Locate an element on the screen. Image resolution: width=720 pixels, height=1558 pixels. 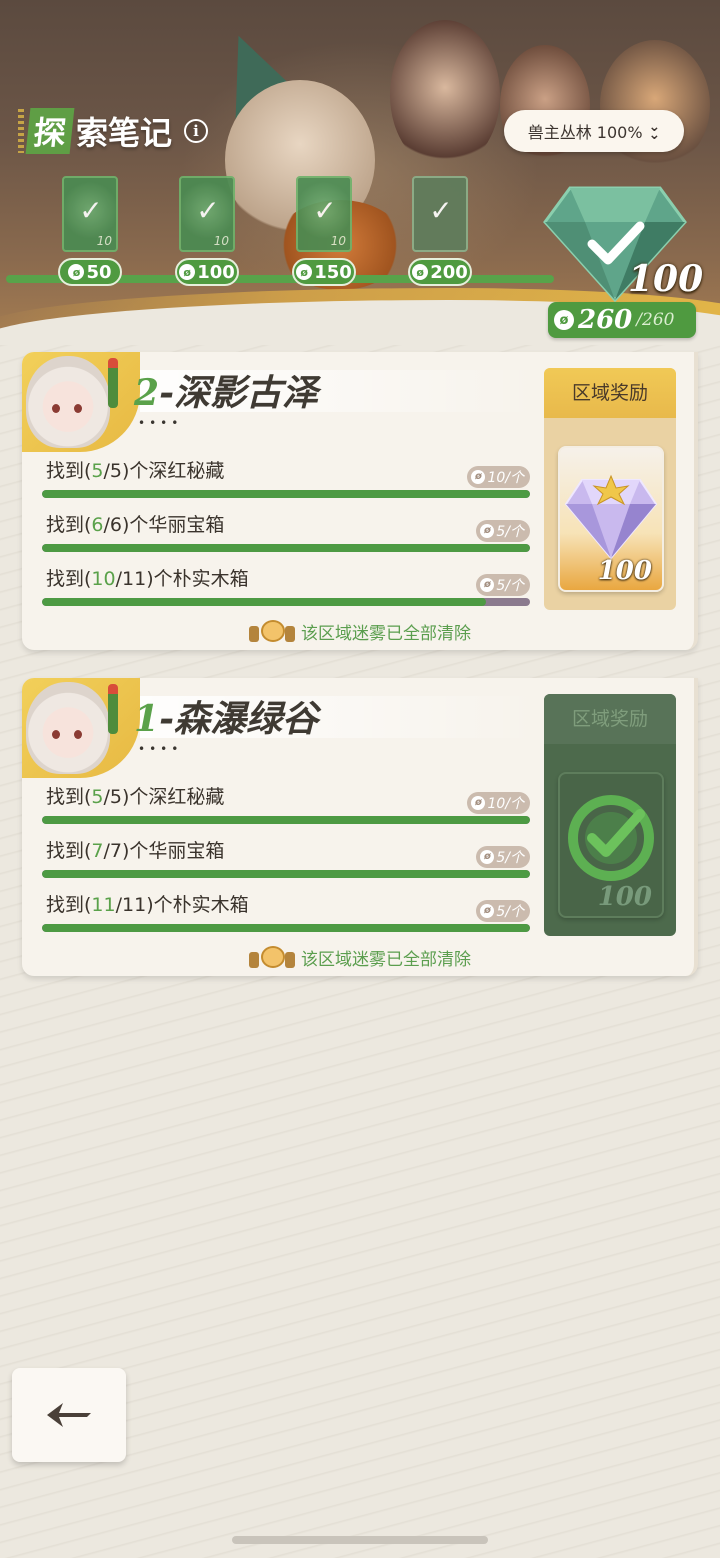
task-row: 找到(11/11)个朴实木箱 ø 5/个 is located at coordinates (286, 915).